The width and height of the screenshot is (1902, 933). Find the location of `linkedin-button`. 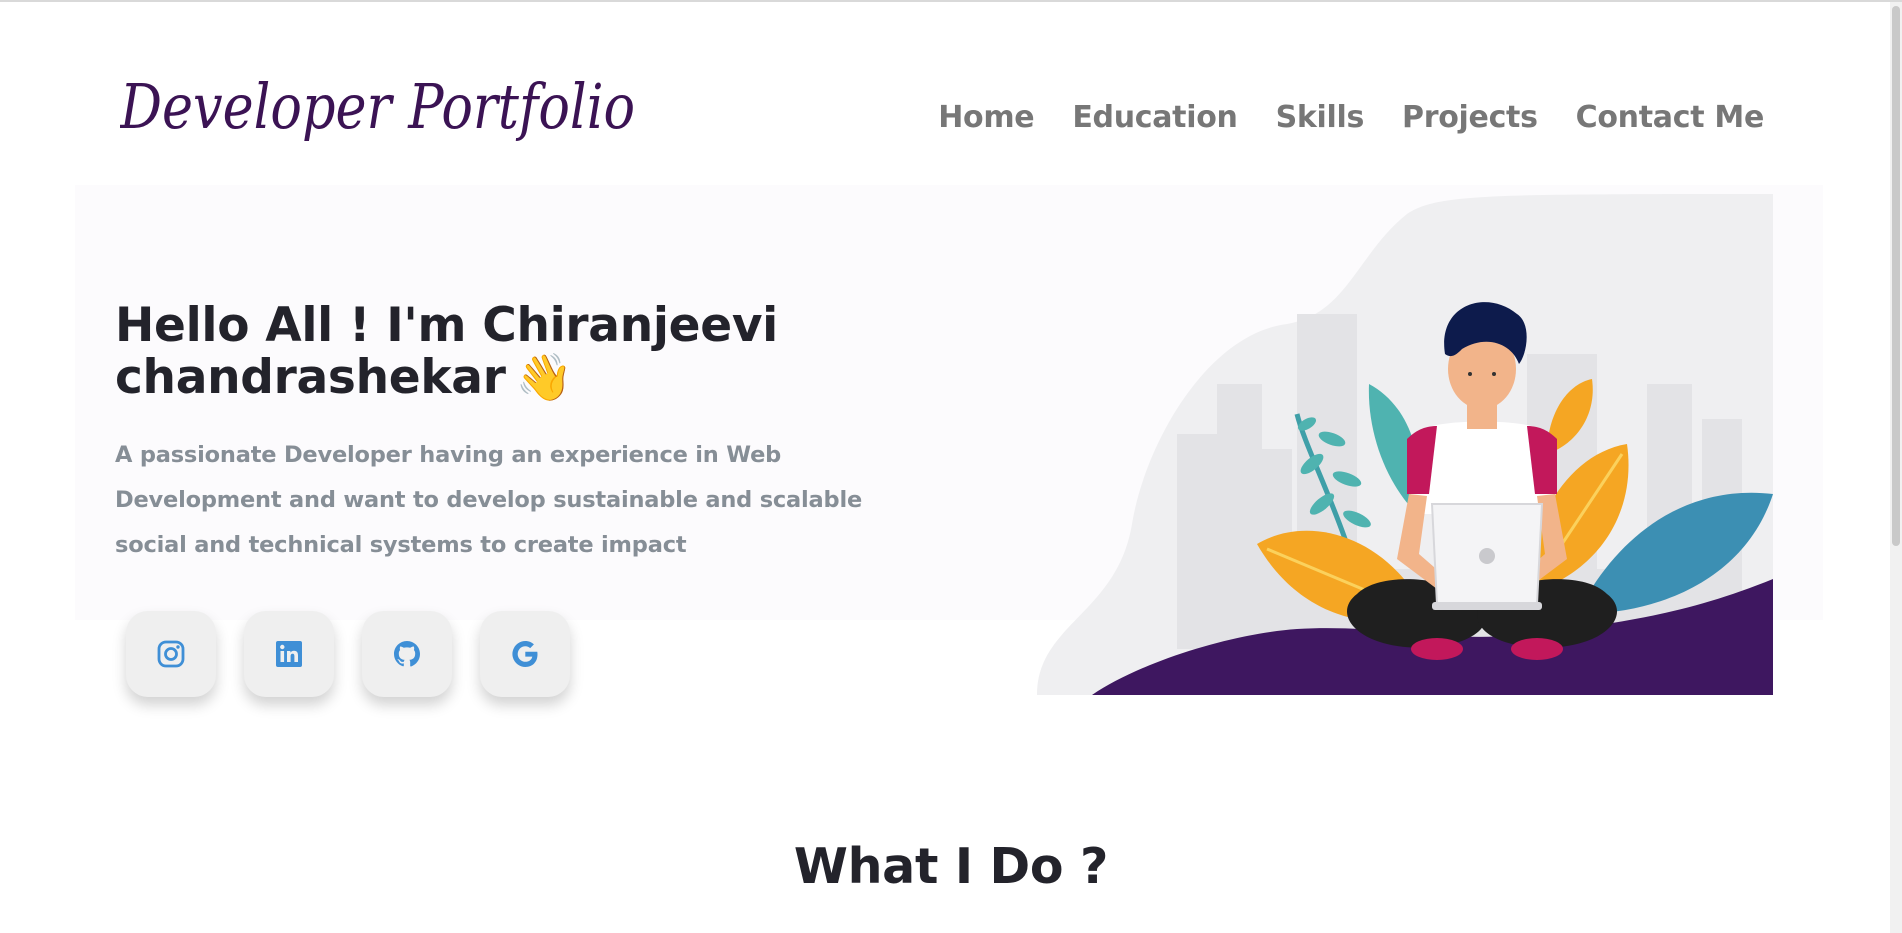

linkedin-button is located at coordinates (289, 654).